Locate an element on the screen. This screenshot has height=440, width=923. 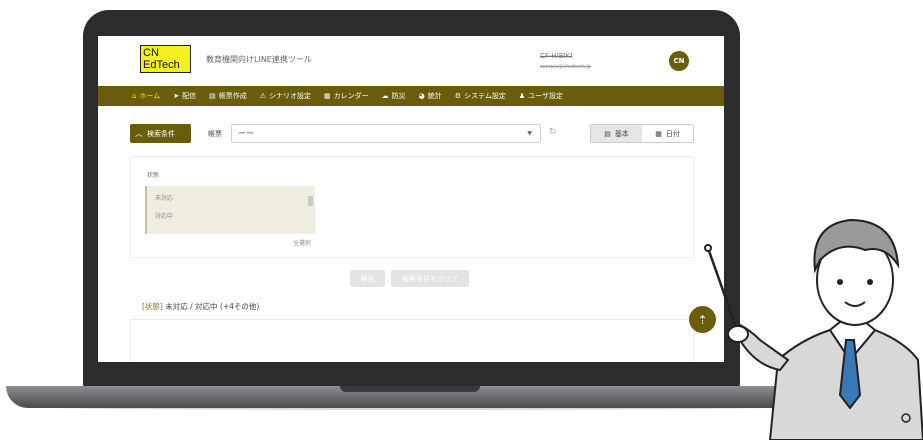
caret-down-icon: ▼ is located at coordinates (529, 133).